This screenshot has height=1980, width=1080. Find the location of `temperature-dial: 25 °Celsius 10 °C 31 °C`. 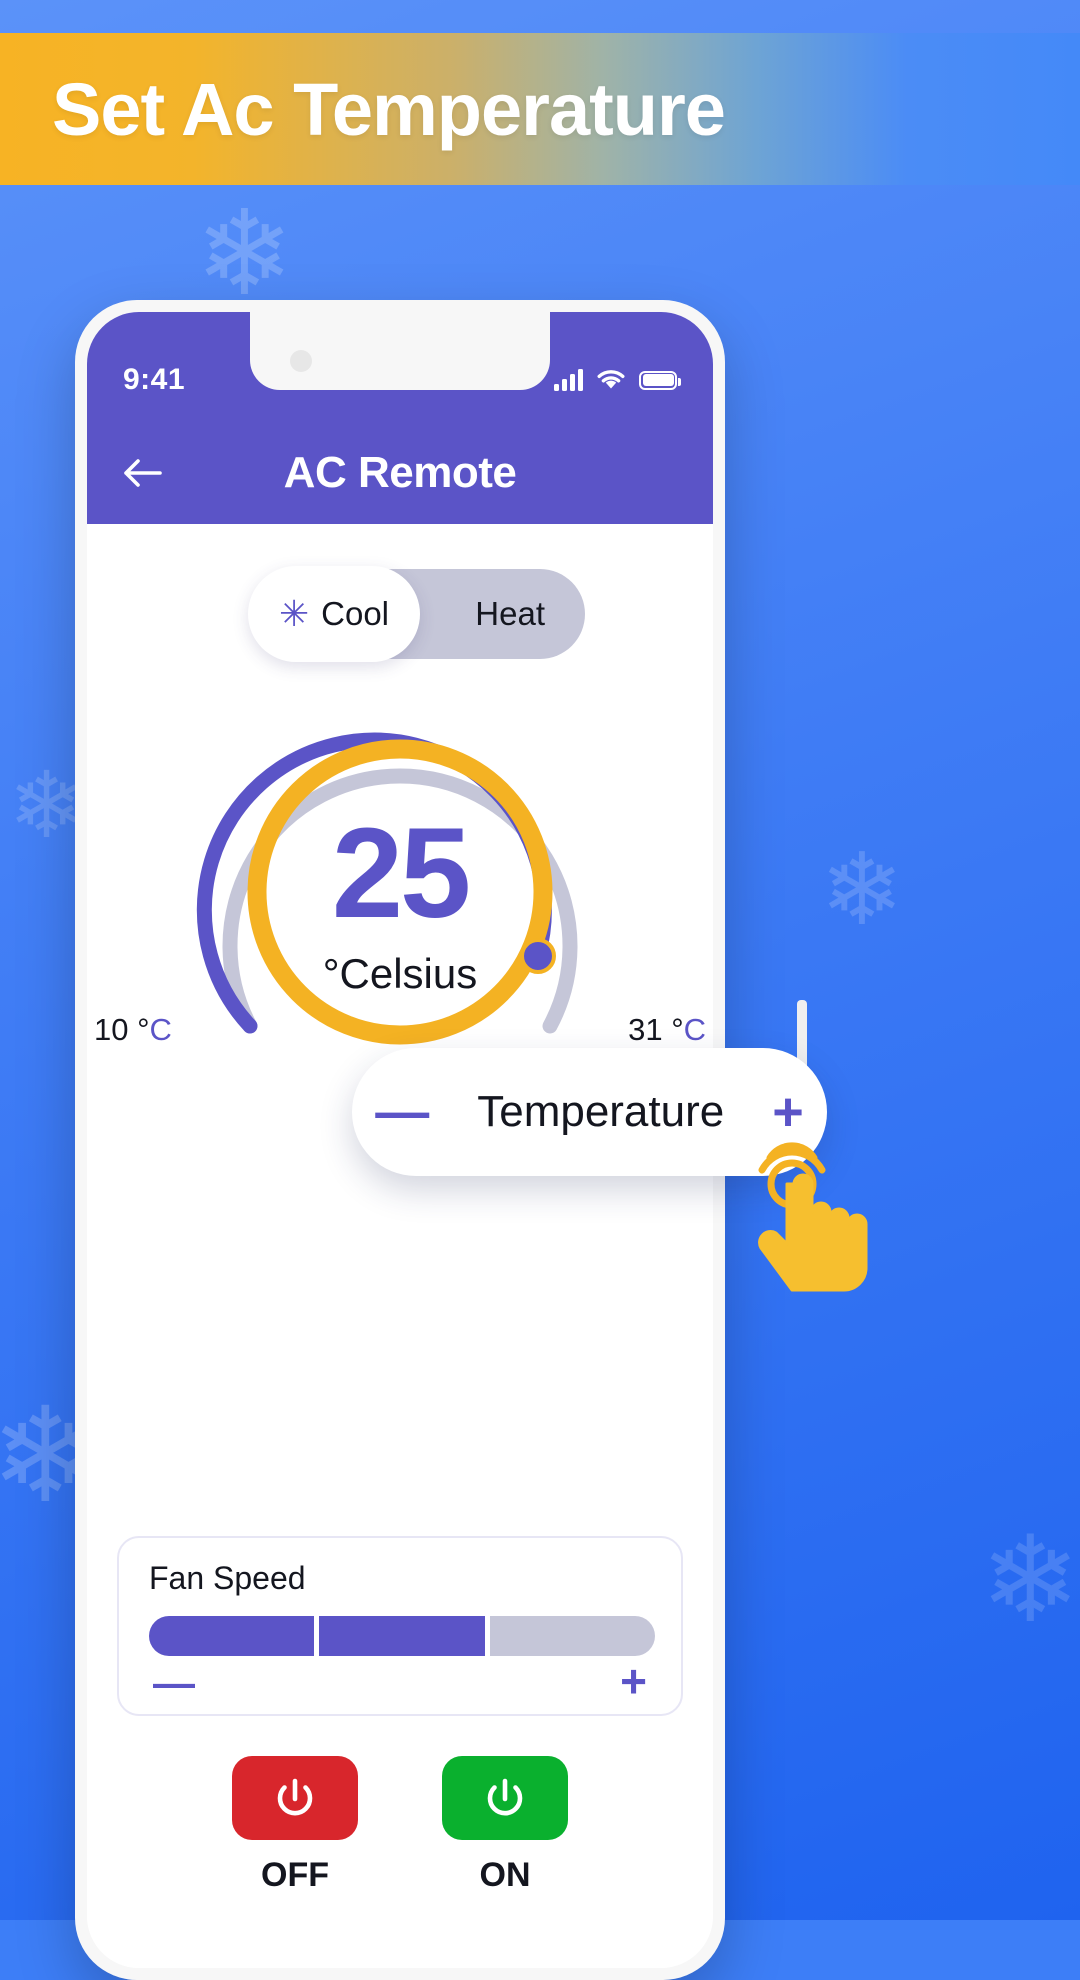

temperature-dial: 25 °Celsius 10 °C 31 °C is located at coordinates (400, 882).